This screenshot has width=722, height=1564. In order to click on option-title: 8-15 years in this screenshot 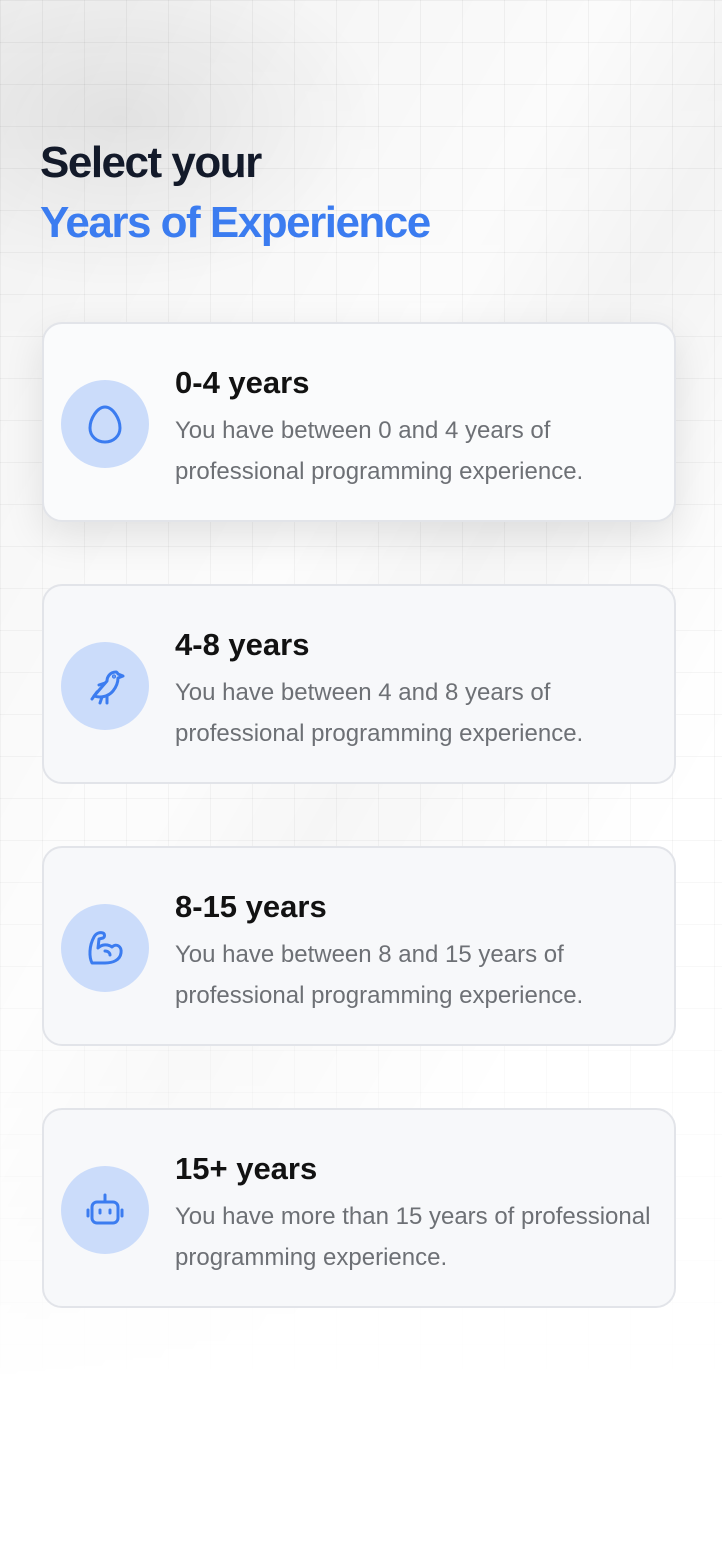, I will do `click(251, 906)`.